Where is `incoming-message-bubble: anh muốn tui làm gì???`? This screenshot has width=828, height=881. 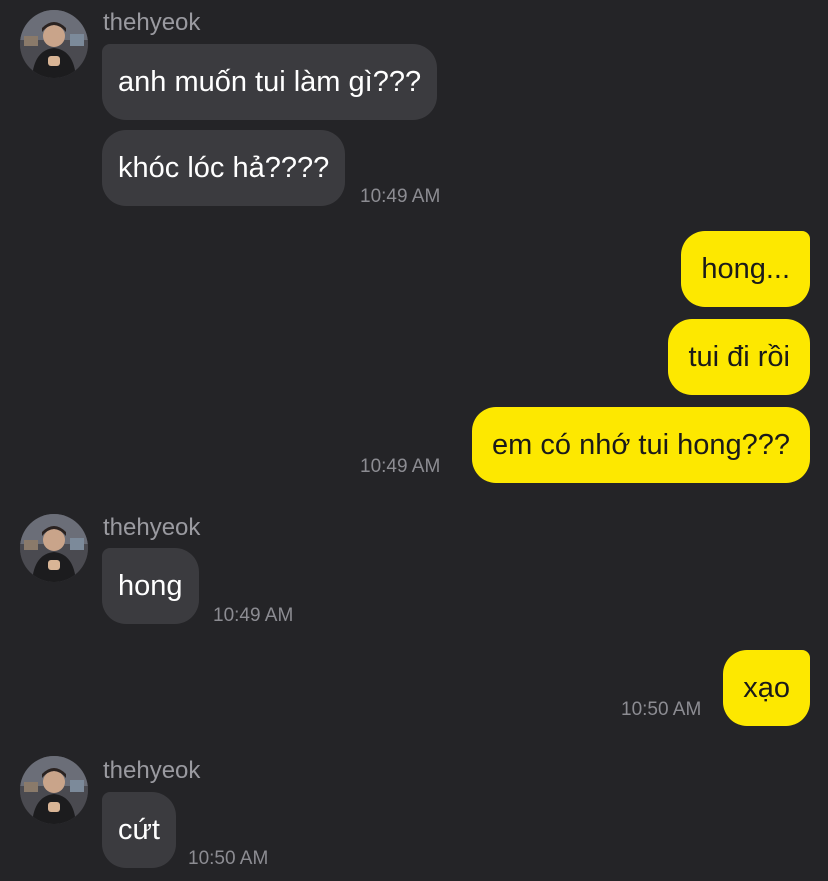 incoming-message-bubble: anh muốn tui làm gì??? is located at coordinates (270, 82).